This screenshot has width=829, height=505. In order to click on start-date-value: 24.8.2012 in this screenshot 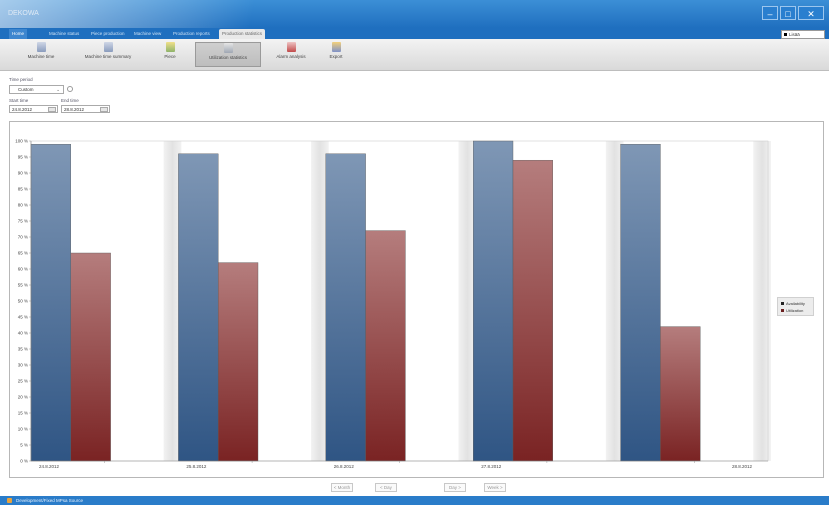, I will do `click(22, 109)`.